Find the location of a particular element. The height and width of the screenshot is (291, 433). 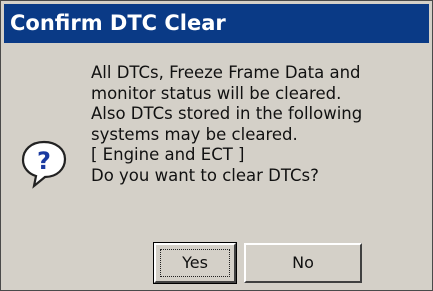

dialog-title: Confirm DTC Clear is located at coordinates (118, 23).